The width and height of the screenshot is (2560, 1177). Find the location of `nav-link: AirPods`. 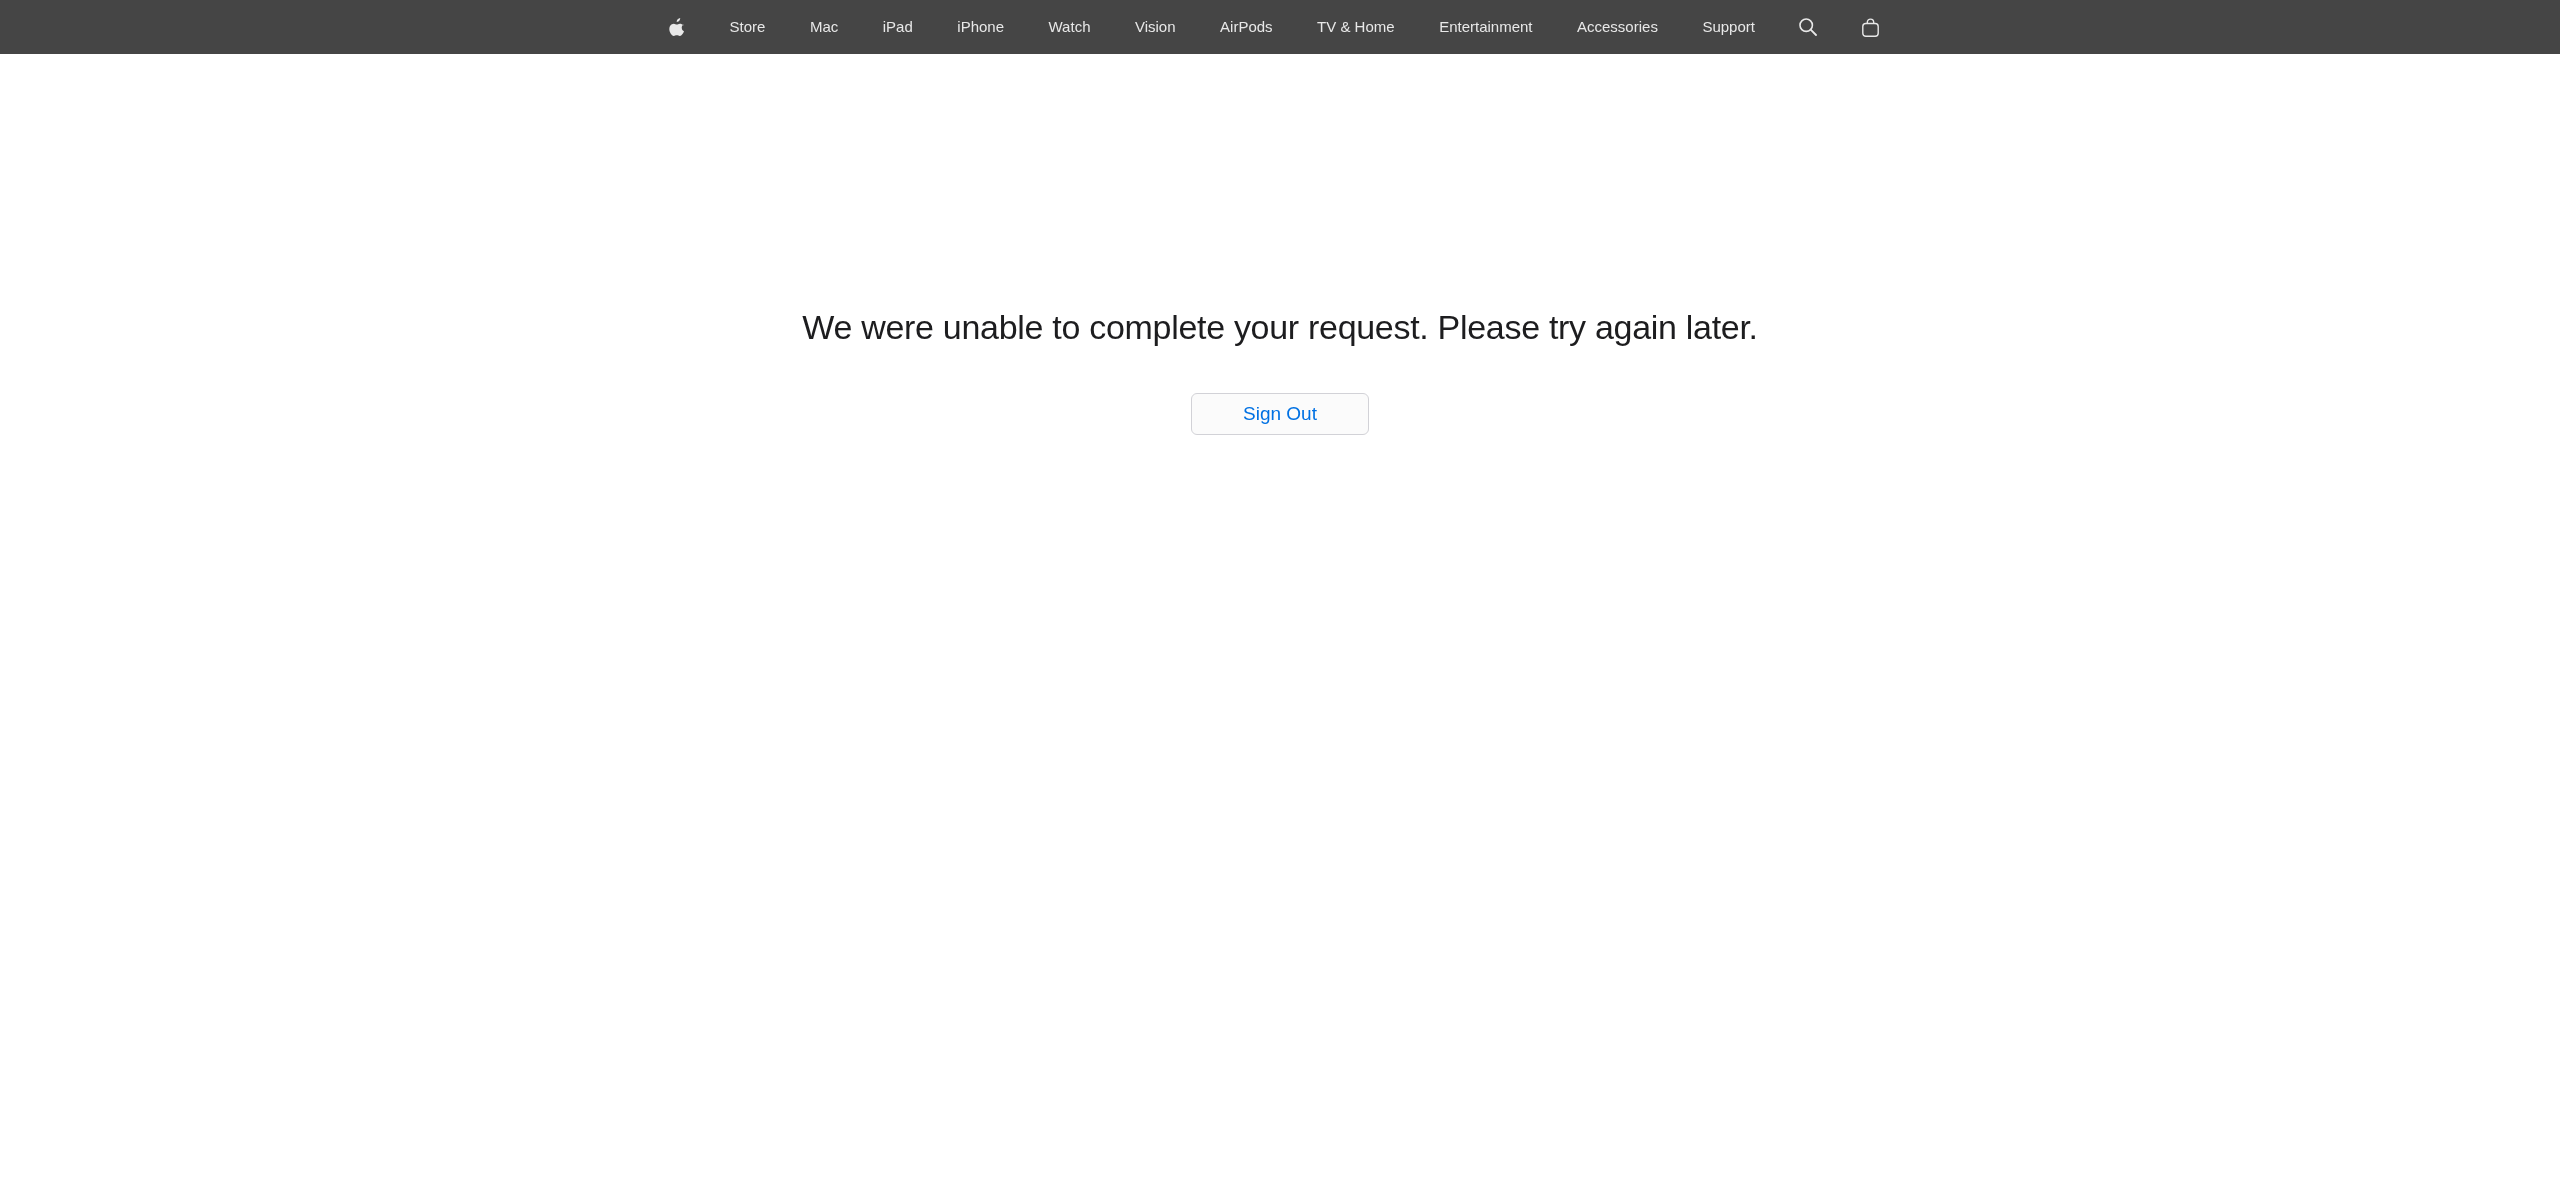

nav-link: AirPods is located at coordinates (1246, 27).